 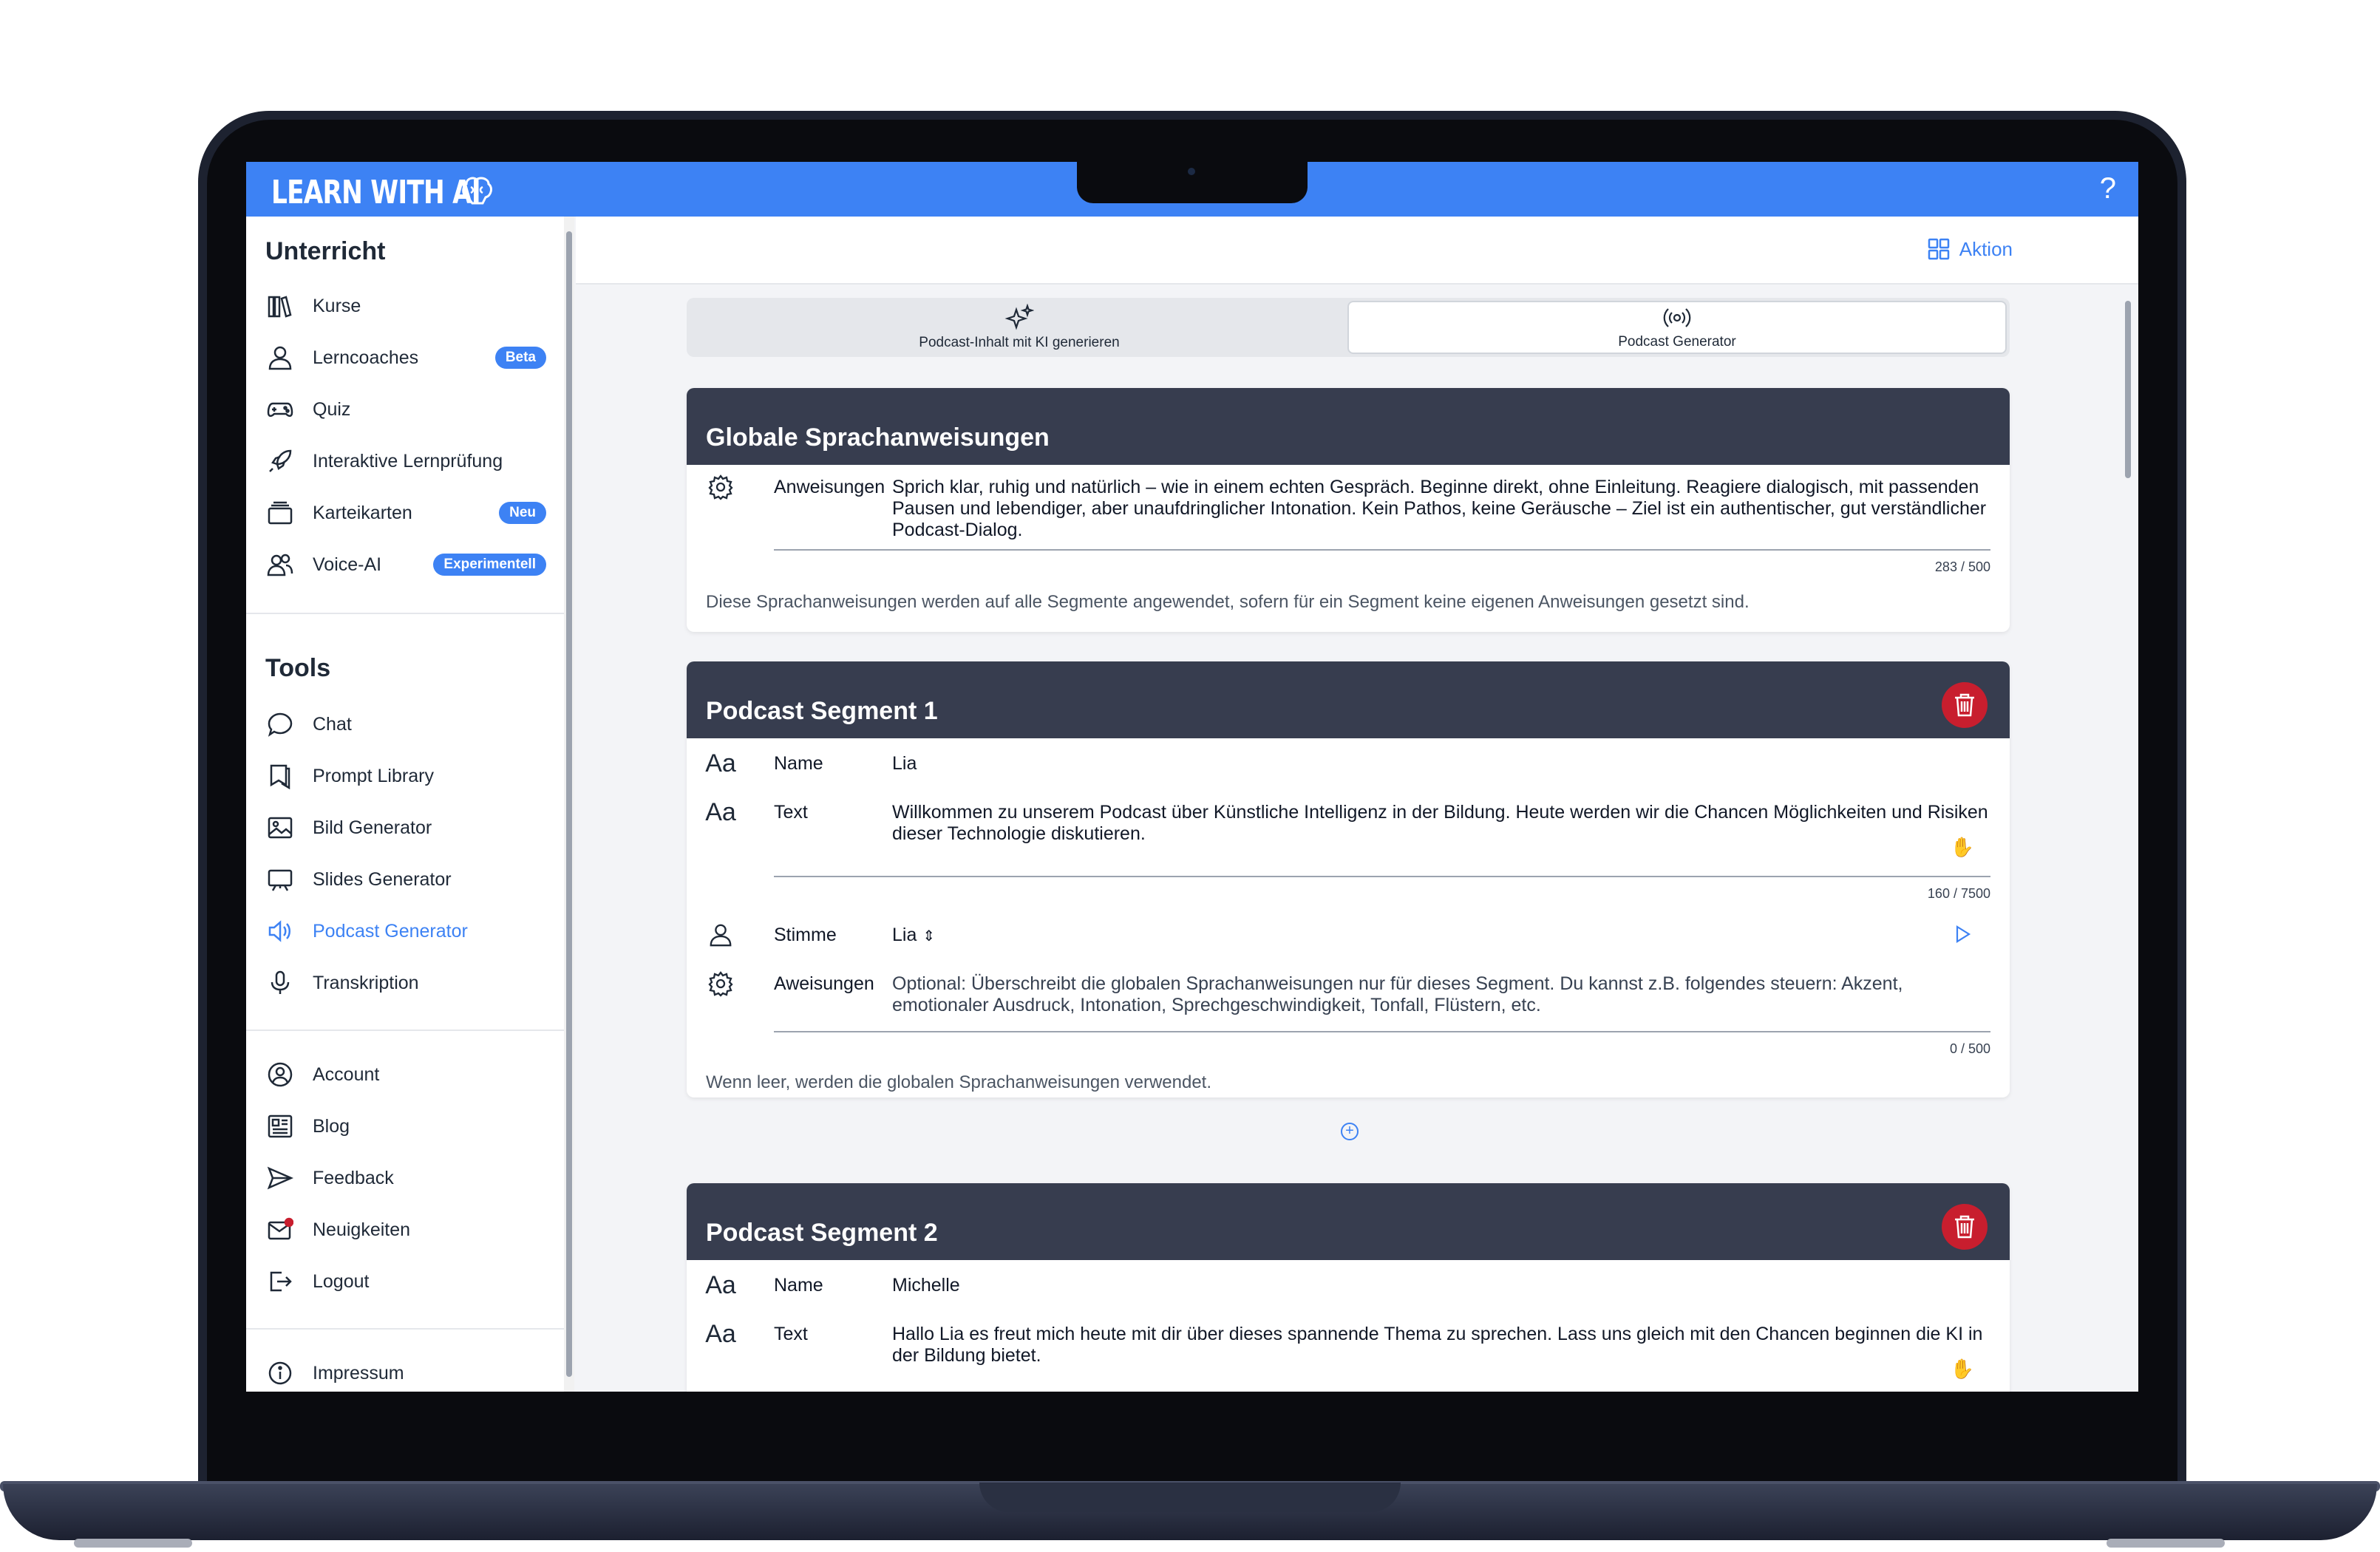 What do you see at coordinates (325, 251) in the screenshot?
I see `section-title-unterricht: Unterricht` at bounding box center [325, 251].